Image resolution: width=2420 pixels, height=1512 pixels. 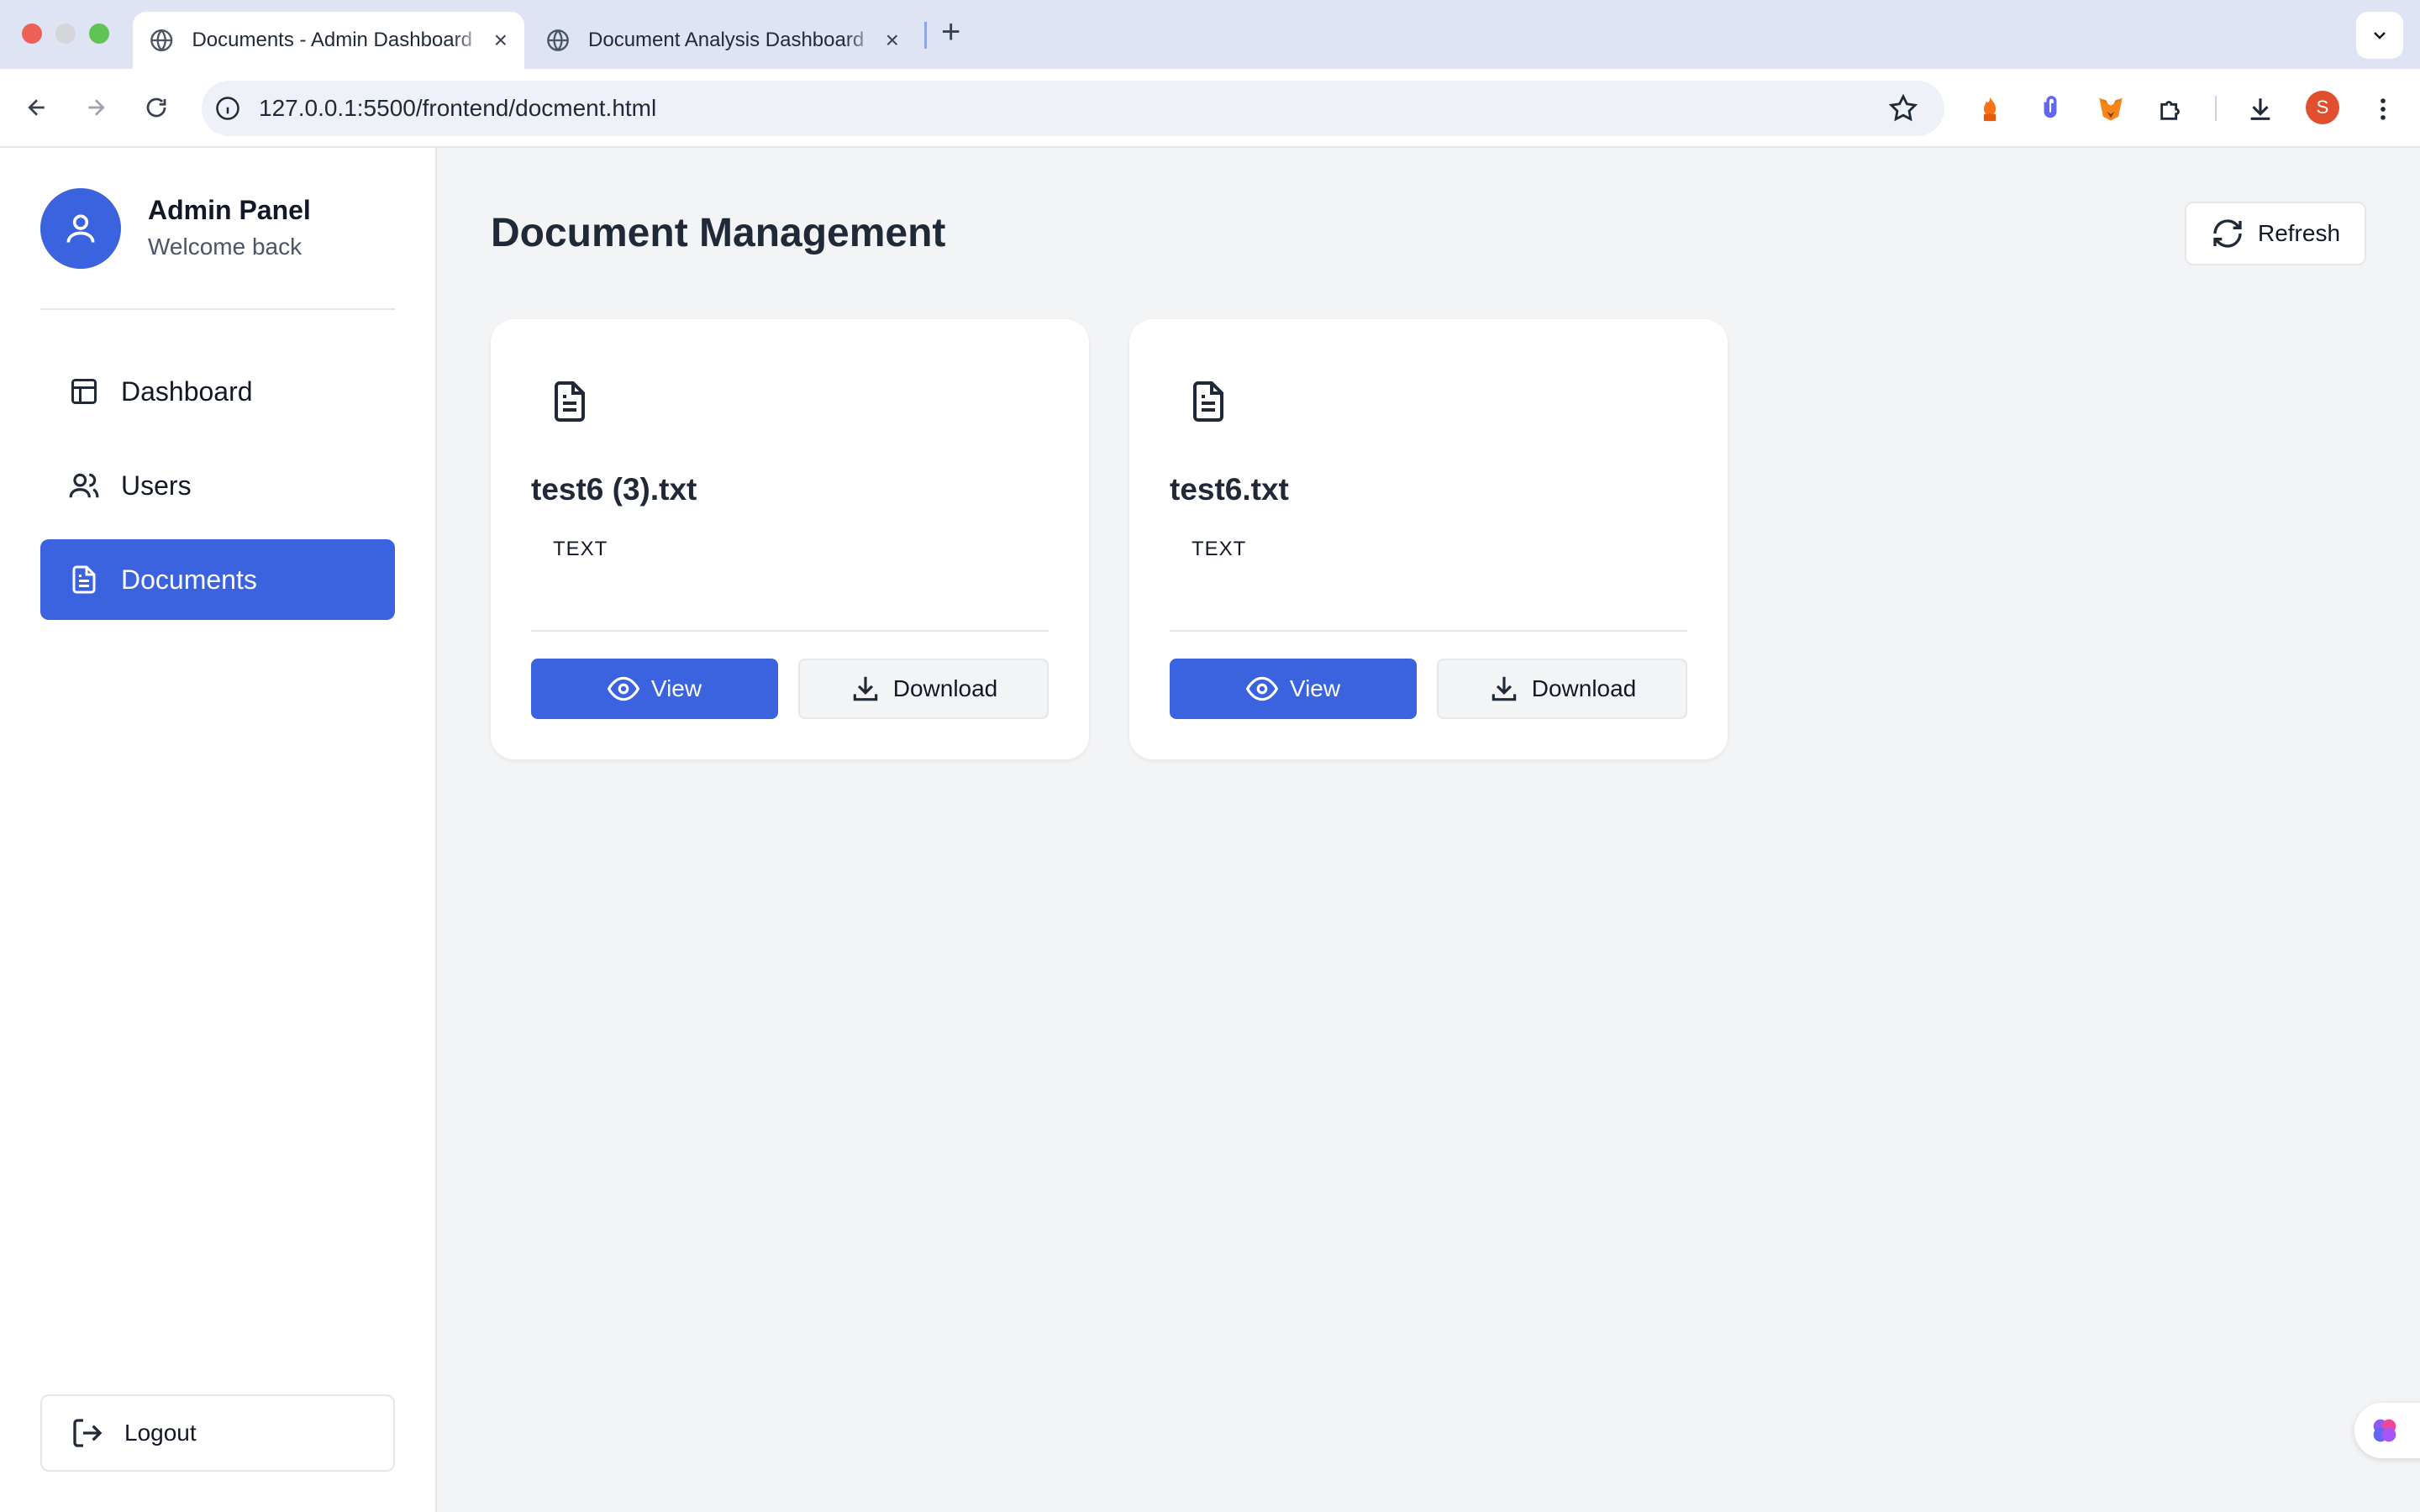 What do you see at coordinates (2299, 233) in the screenshot?
I see `refresh-label: Refresh` at bounding box center [2299, 233].